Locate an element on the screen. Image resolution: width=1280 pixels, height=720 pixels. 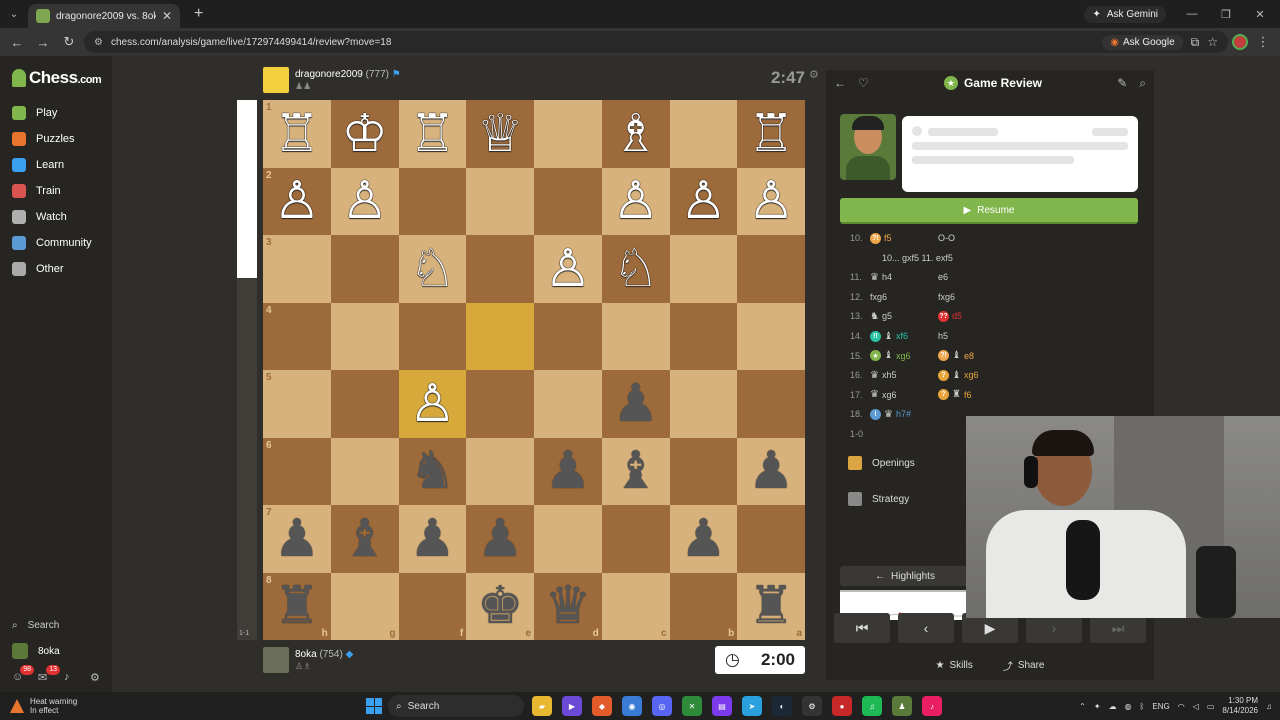
board-settings-icon: ⚙ is located at coordinates (814, 74).